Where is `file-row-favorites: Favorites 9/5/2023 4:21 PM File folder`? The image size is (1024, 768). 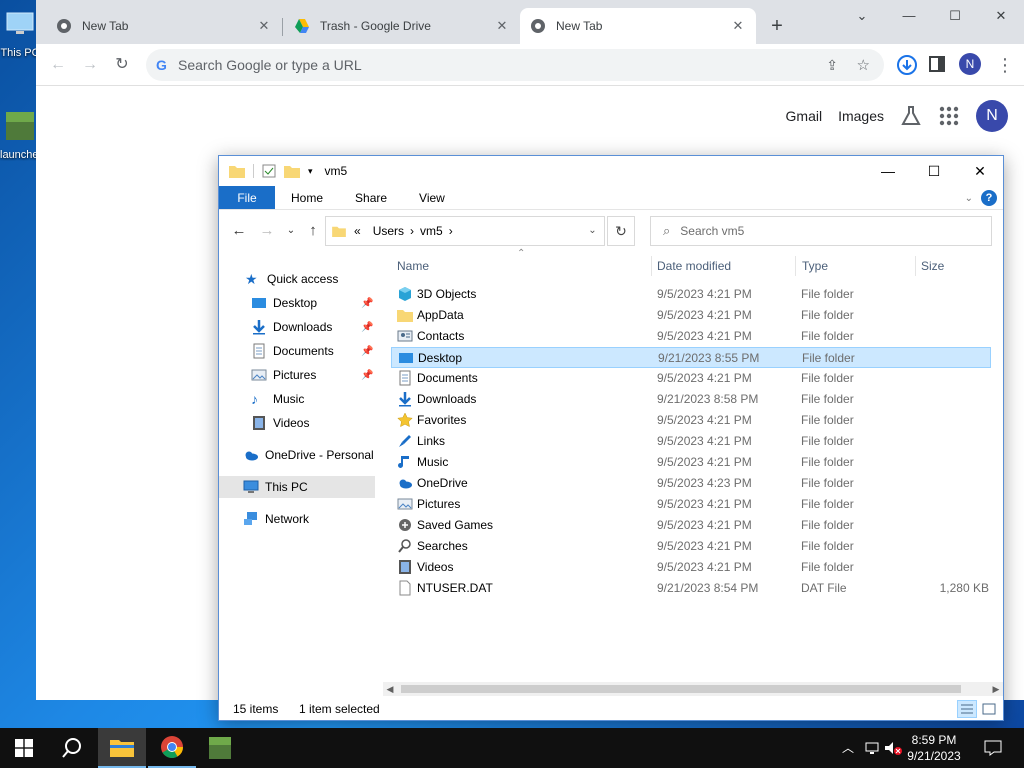 file-row-favorites: Favorites 9/5/2023 4:21 PM File folder is located at coordinates (691, 420).